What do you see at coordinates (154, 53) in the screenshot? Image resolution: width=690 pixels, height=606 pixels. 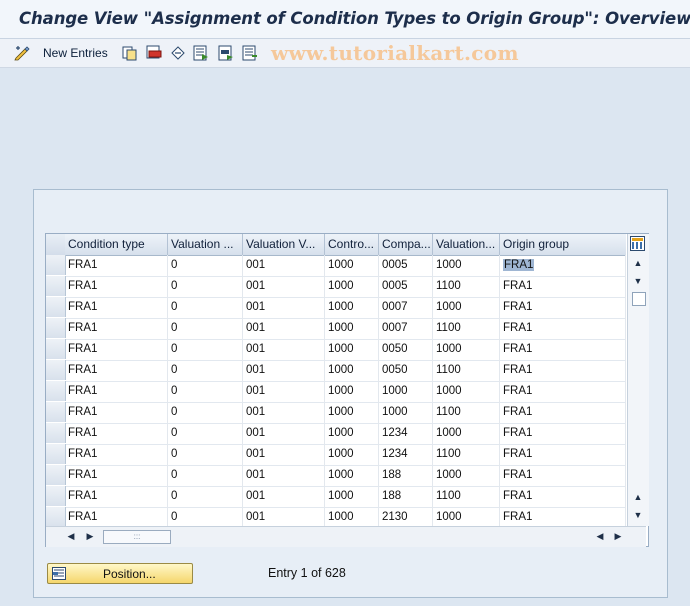 I see `delete-icon` at bounding box center [154, 53].